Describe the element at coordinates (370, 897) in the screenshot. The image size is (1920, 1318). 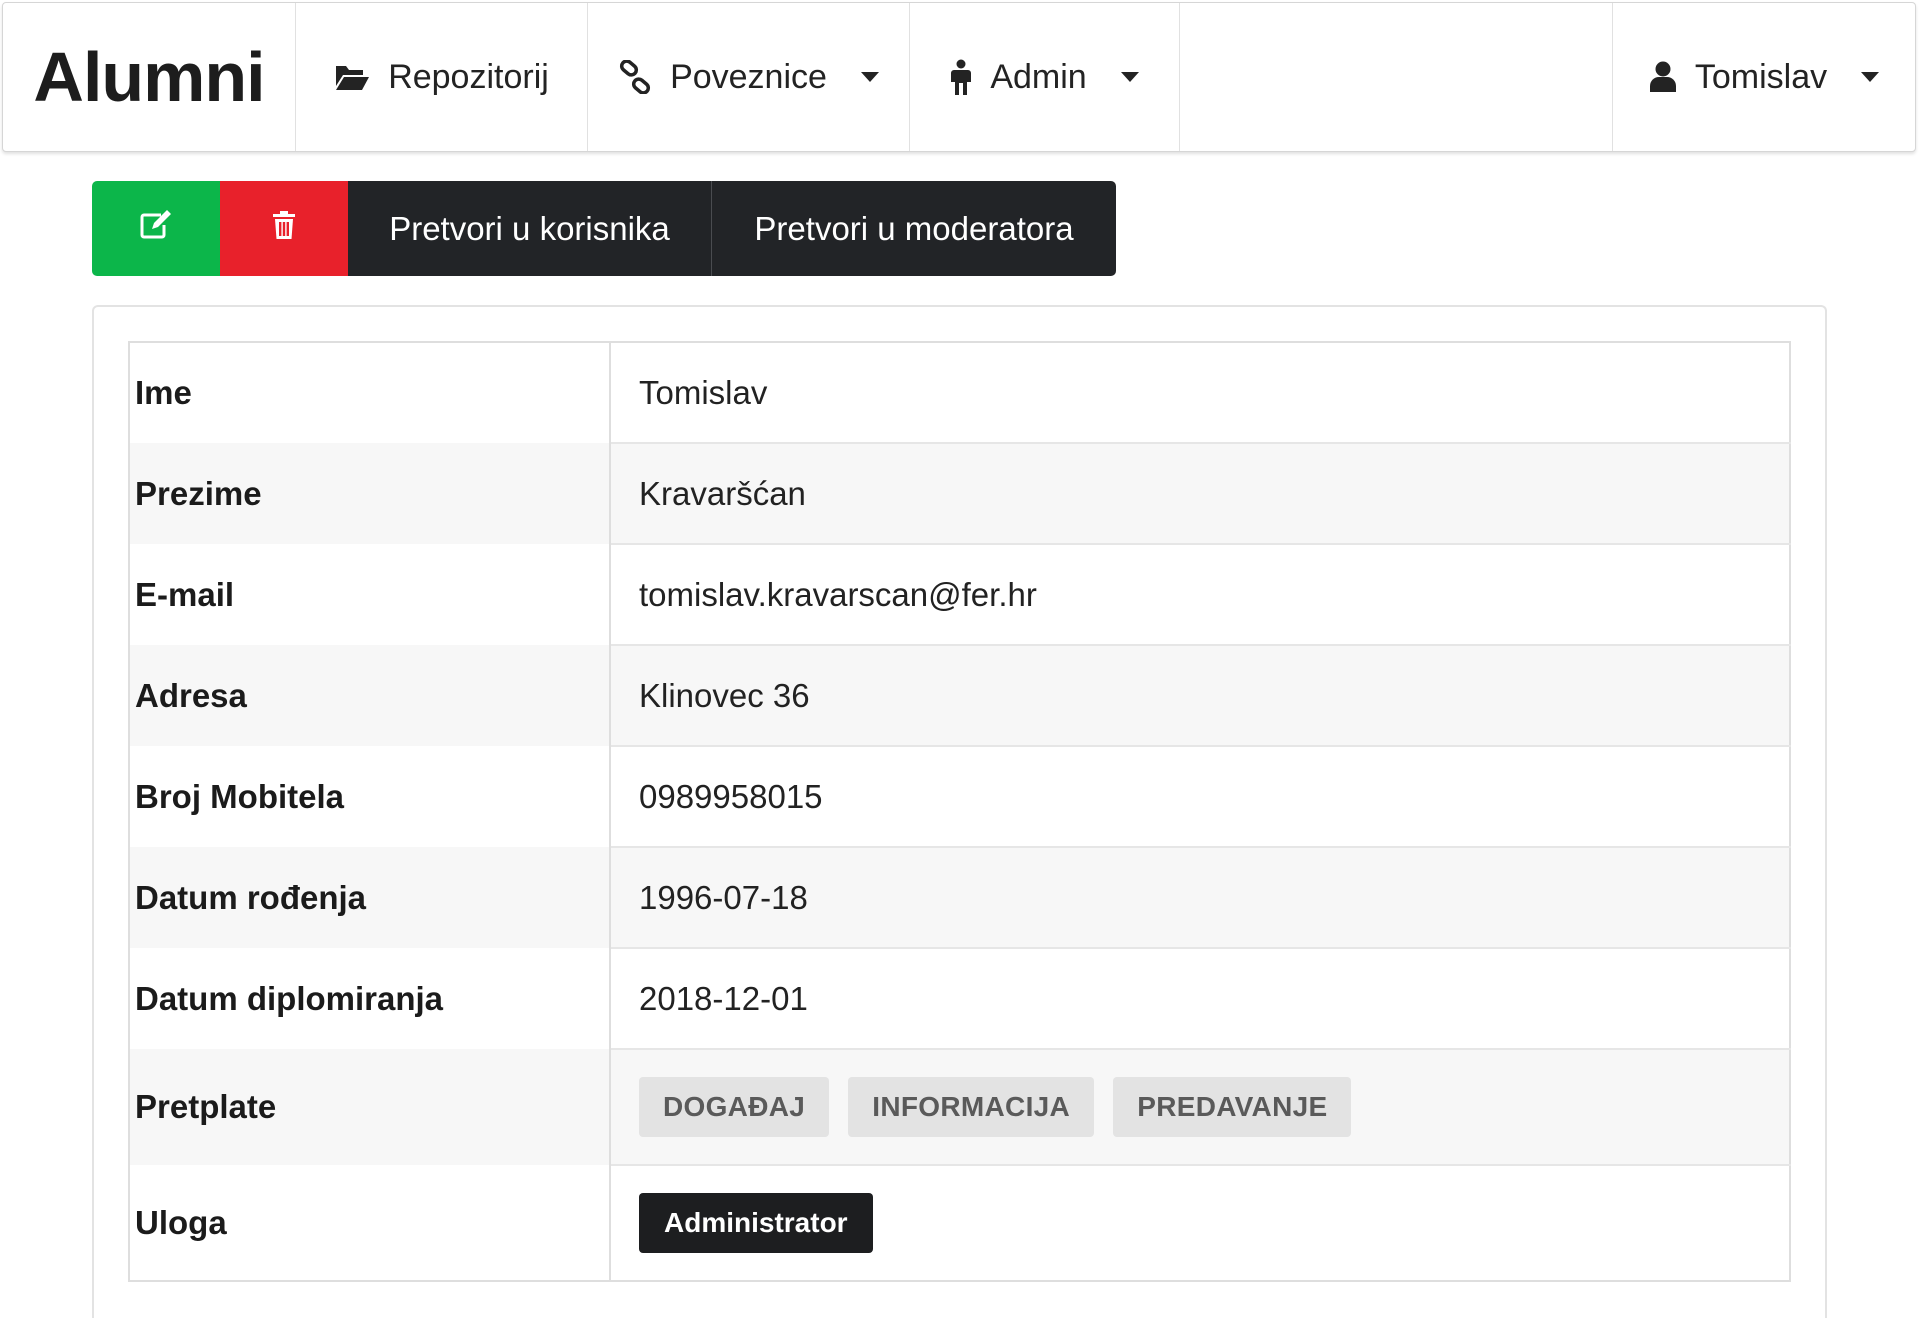
I see `row-label: Datum rođenja` at that location.